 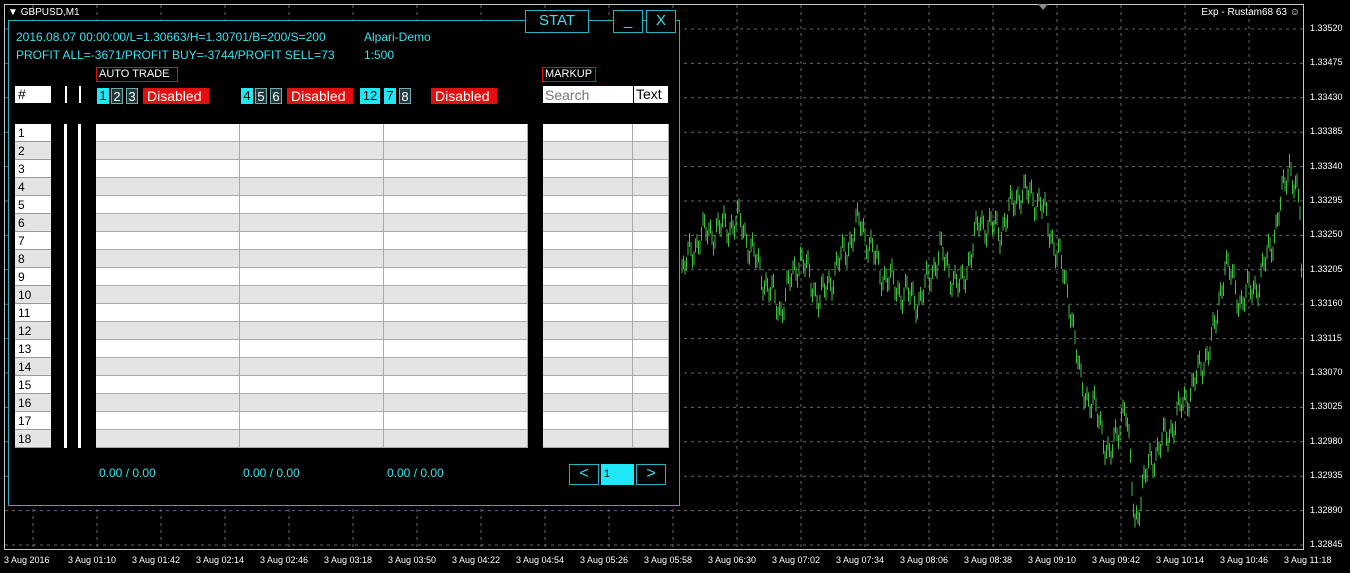 I want to click on minimize-button: _, so click(x=628, y=21).